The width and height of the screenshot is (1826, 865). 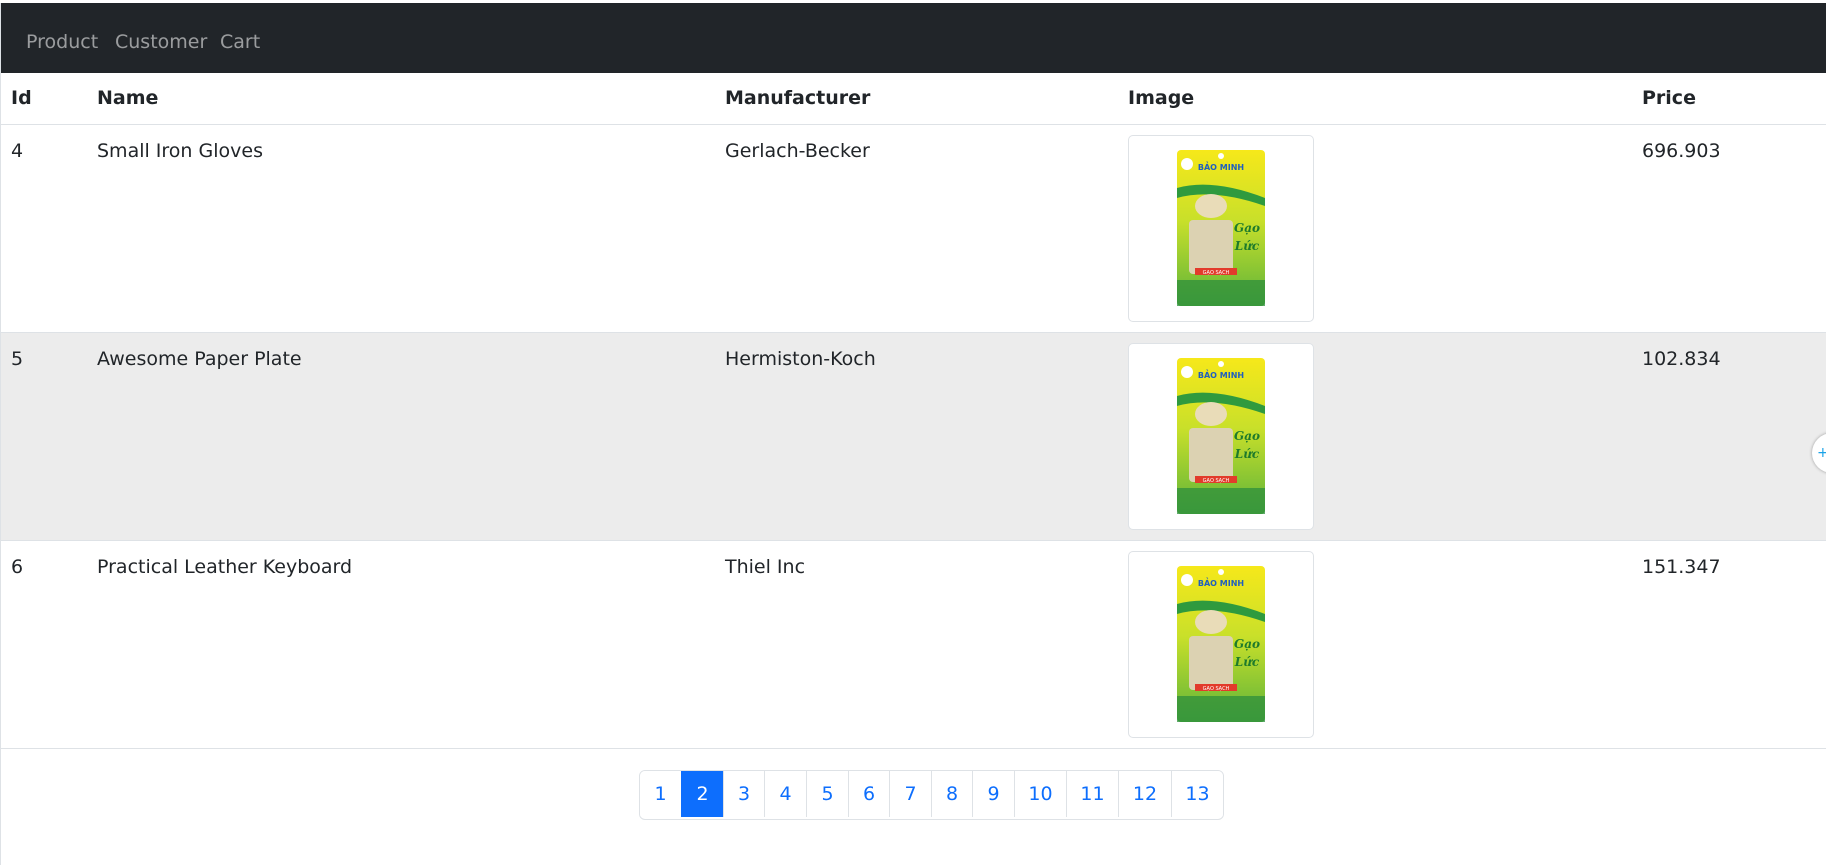 I want to click on cell-price: 102.834, so click(x=1734, y=436).